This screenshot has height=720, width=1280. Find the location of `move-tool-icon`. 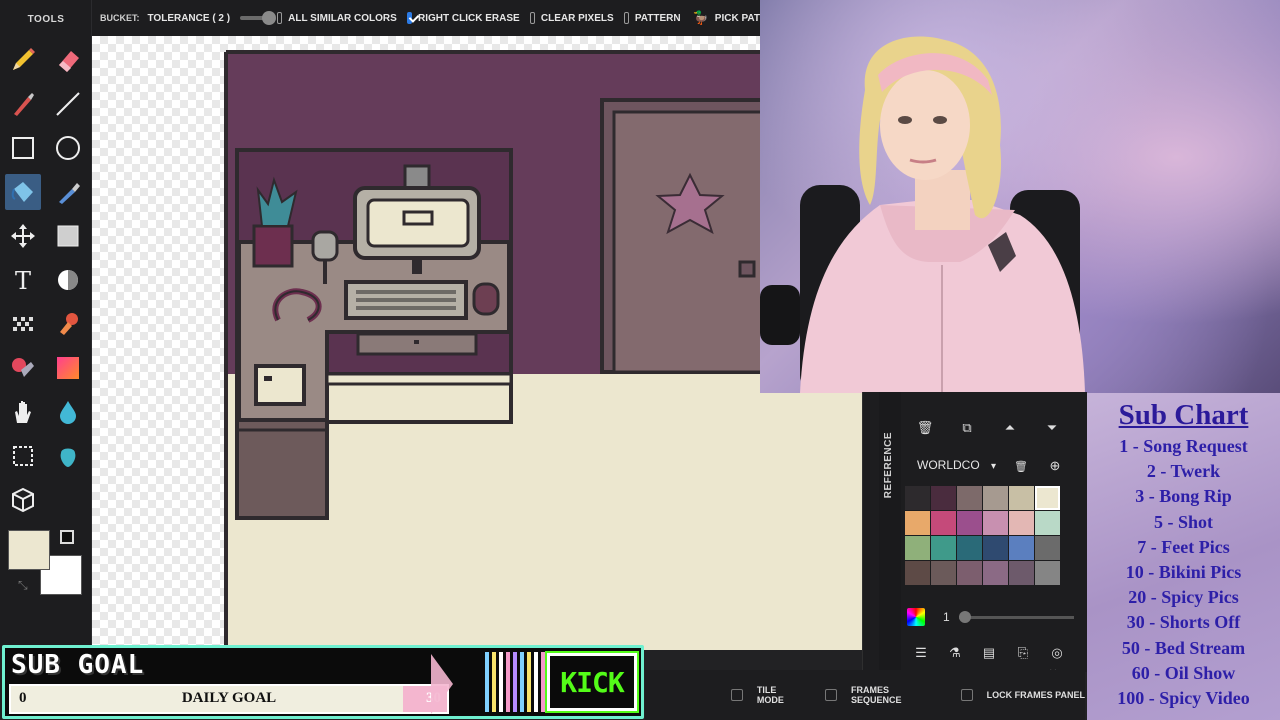

move-tool-icon is located at coordinates (23, 236).